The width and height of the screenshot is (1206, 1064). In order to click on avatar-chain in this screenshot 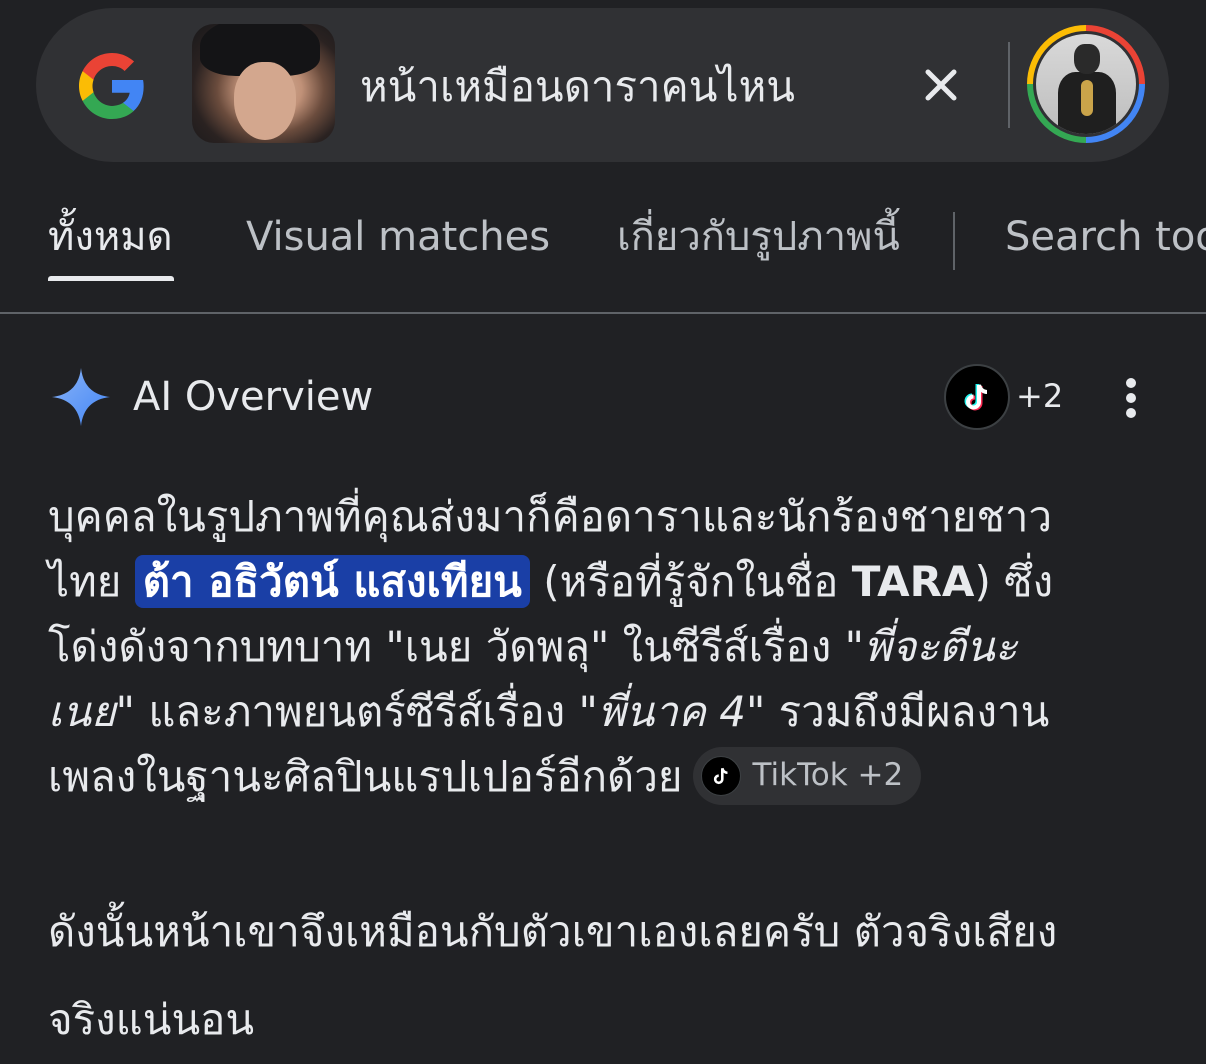, I will do `click(1087, 98)`.